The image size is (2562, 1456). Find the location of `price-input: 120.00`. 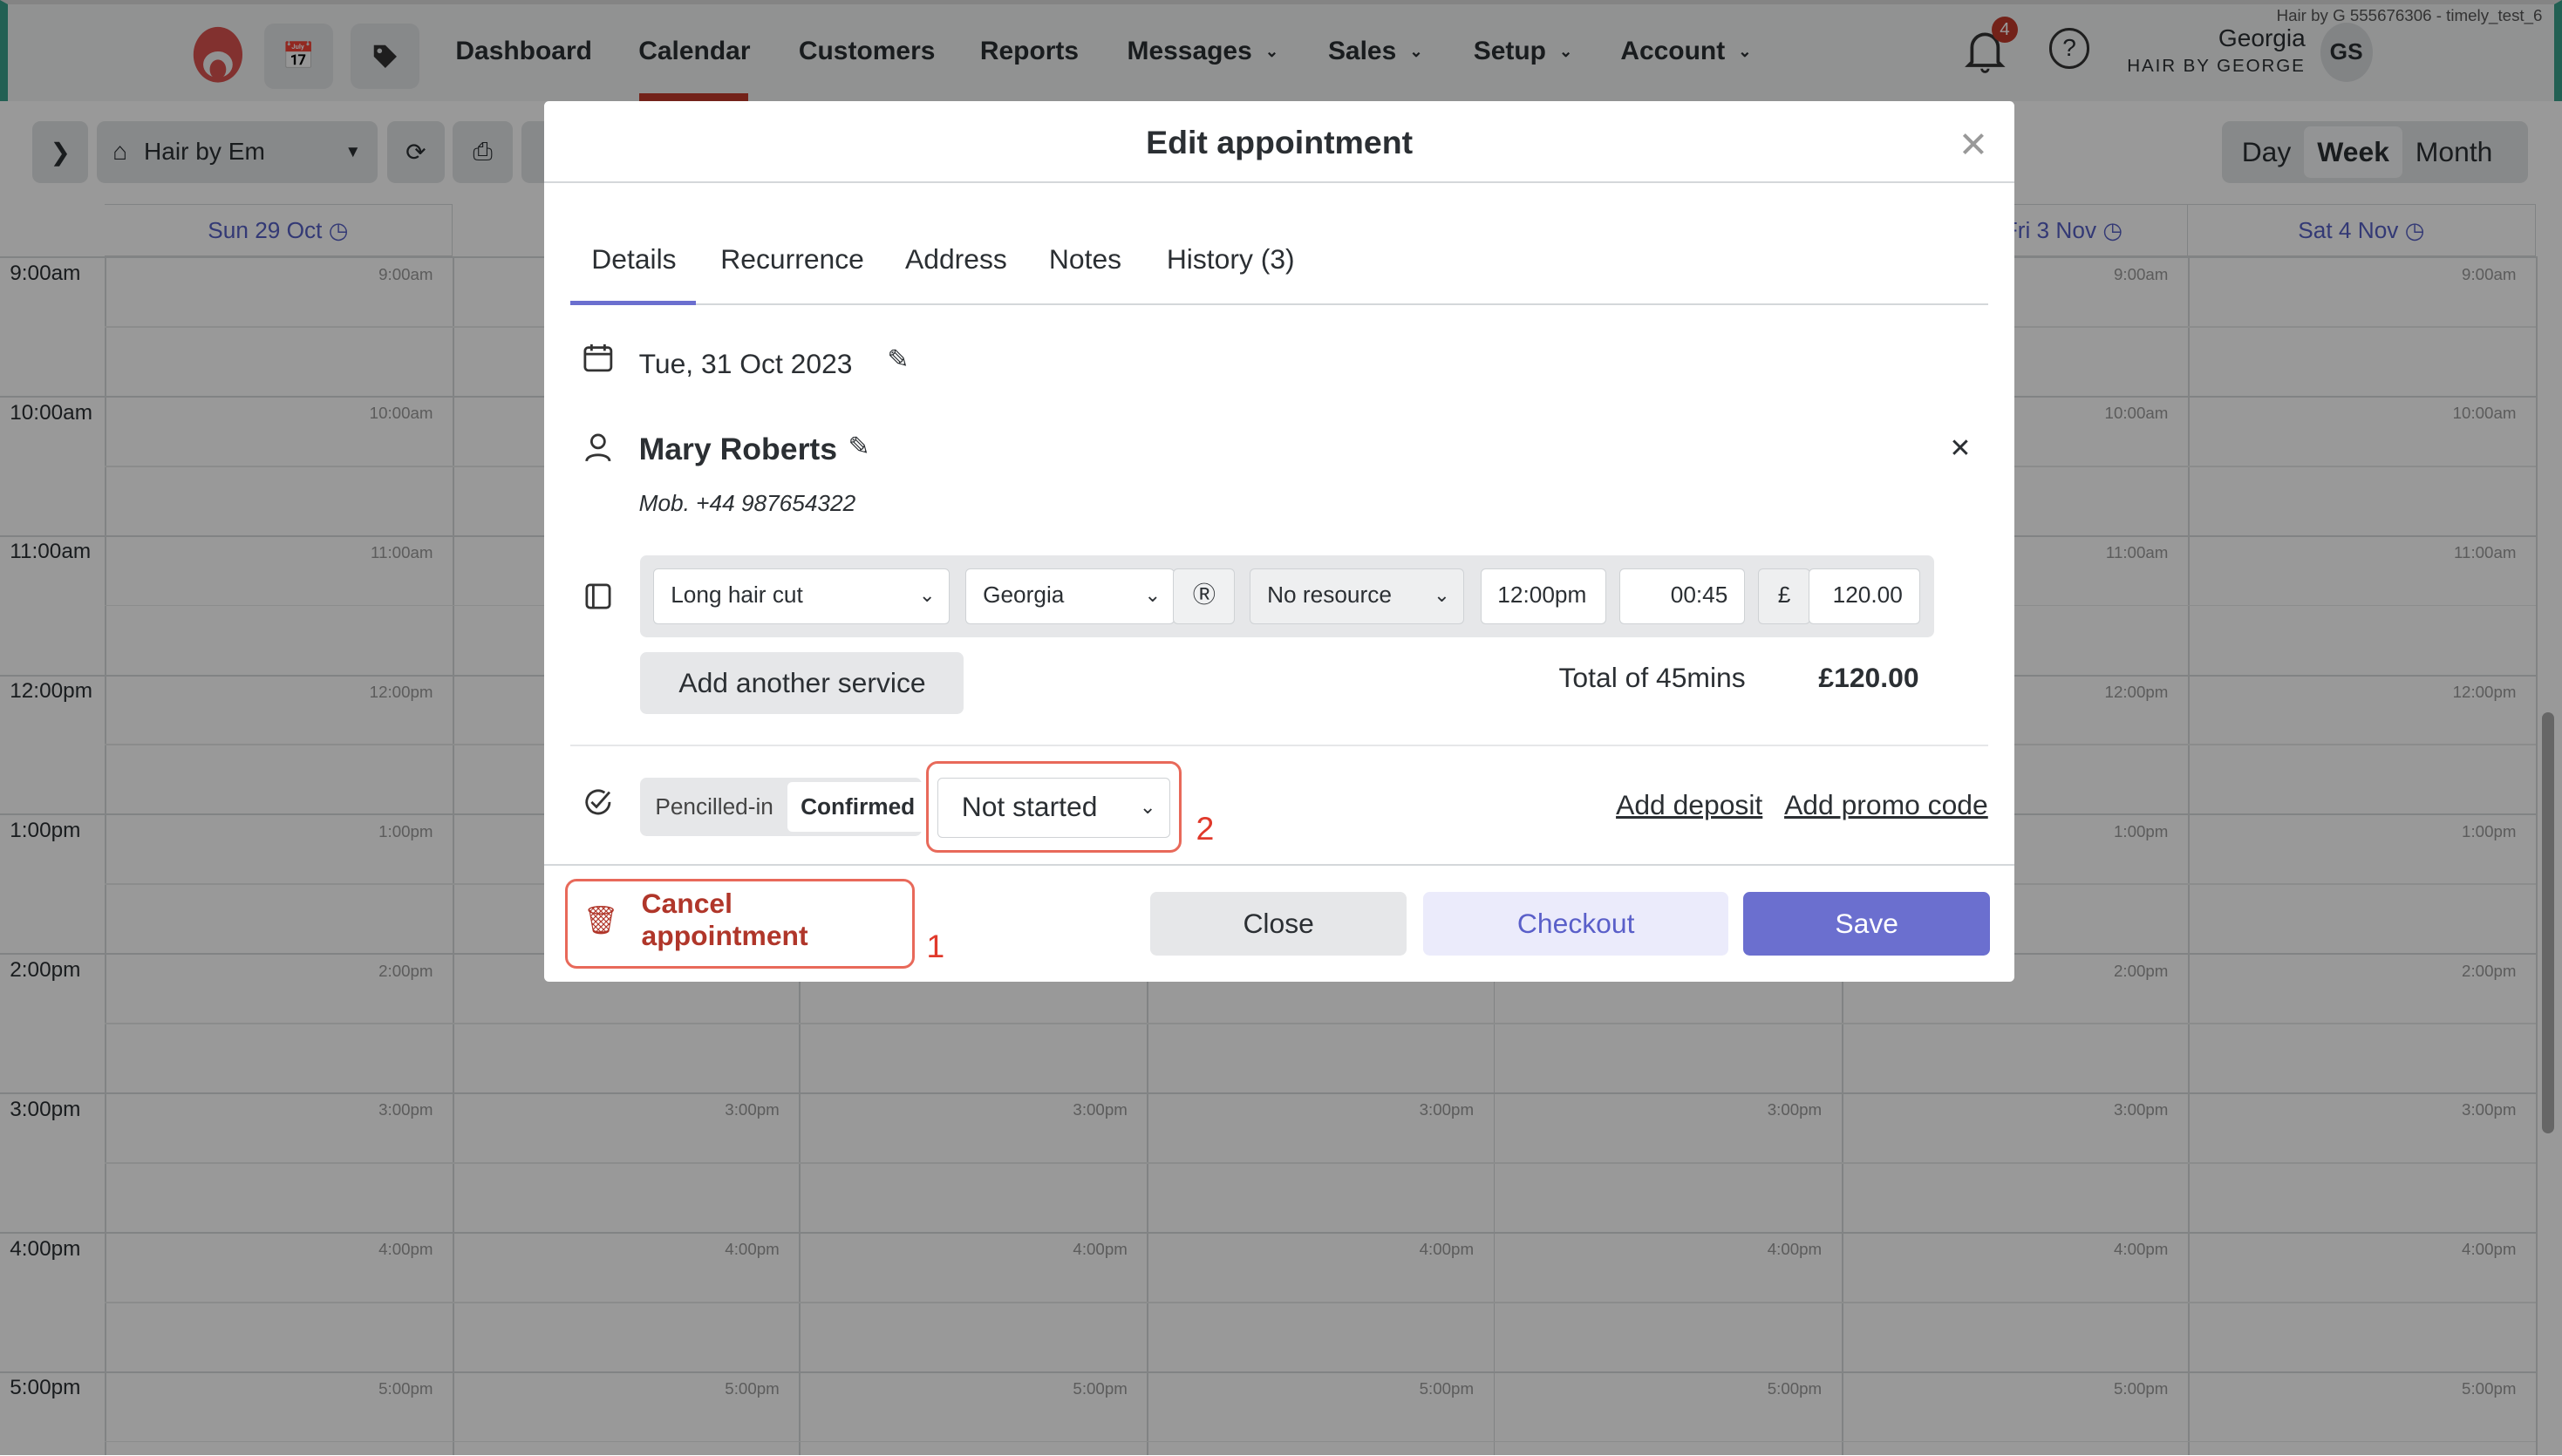

price-input: 120.00 is located at coordinates (1864, 596).